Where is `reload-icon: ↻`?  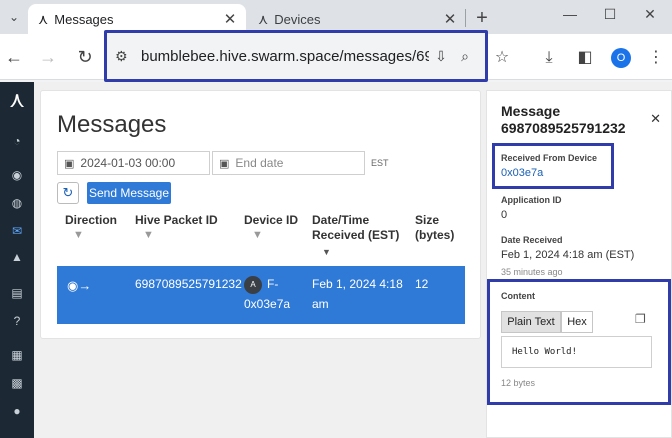
reload-icon: ↻ is located at coordinates (85, 57).